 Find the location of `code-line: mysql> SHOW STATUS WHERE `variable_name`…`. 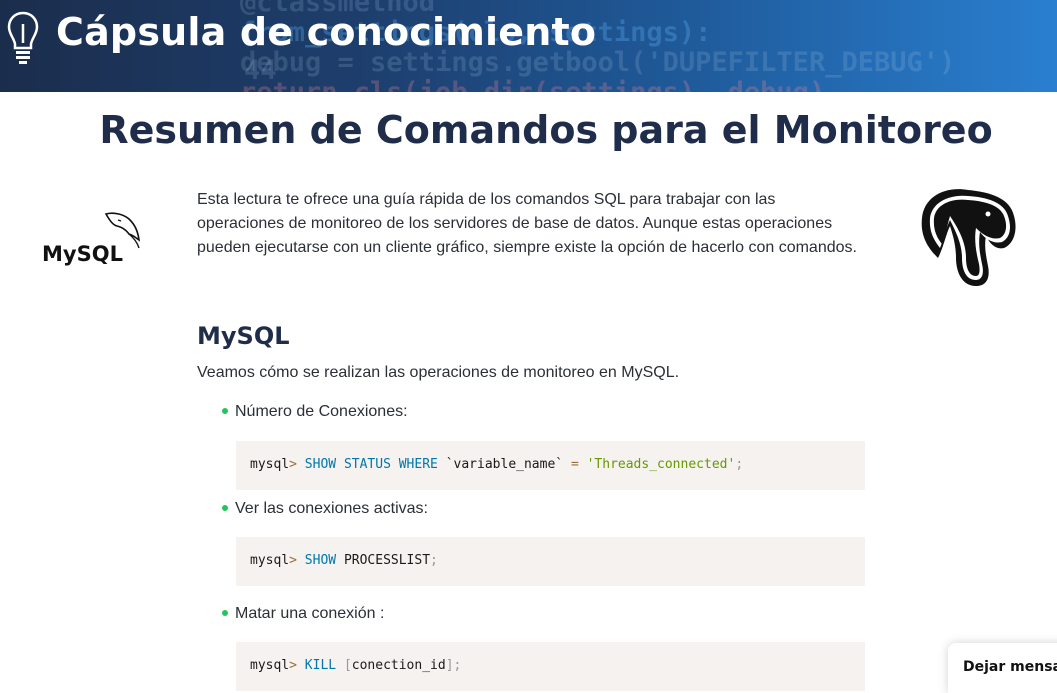

code-line: mysql> SHOW STATUS WHERE `variable_name`… is located at coordinates (496, 464).